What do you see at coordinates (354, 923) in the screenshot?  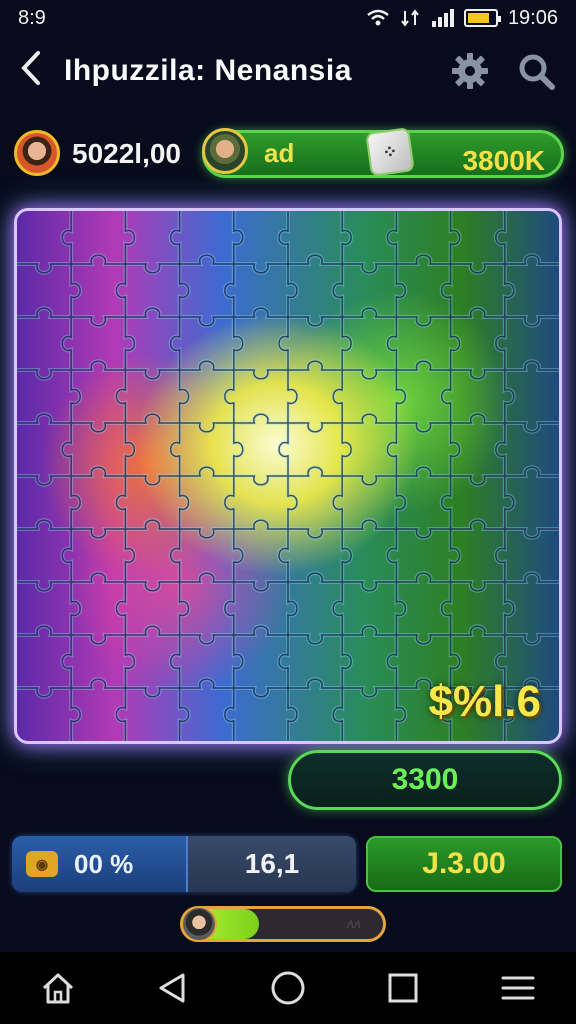 I see `progress-label: ᴧᴧ` at bounding box center [354, 923].